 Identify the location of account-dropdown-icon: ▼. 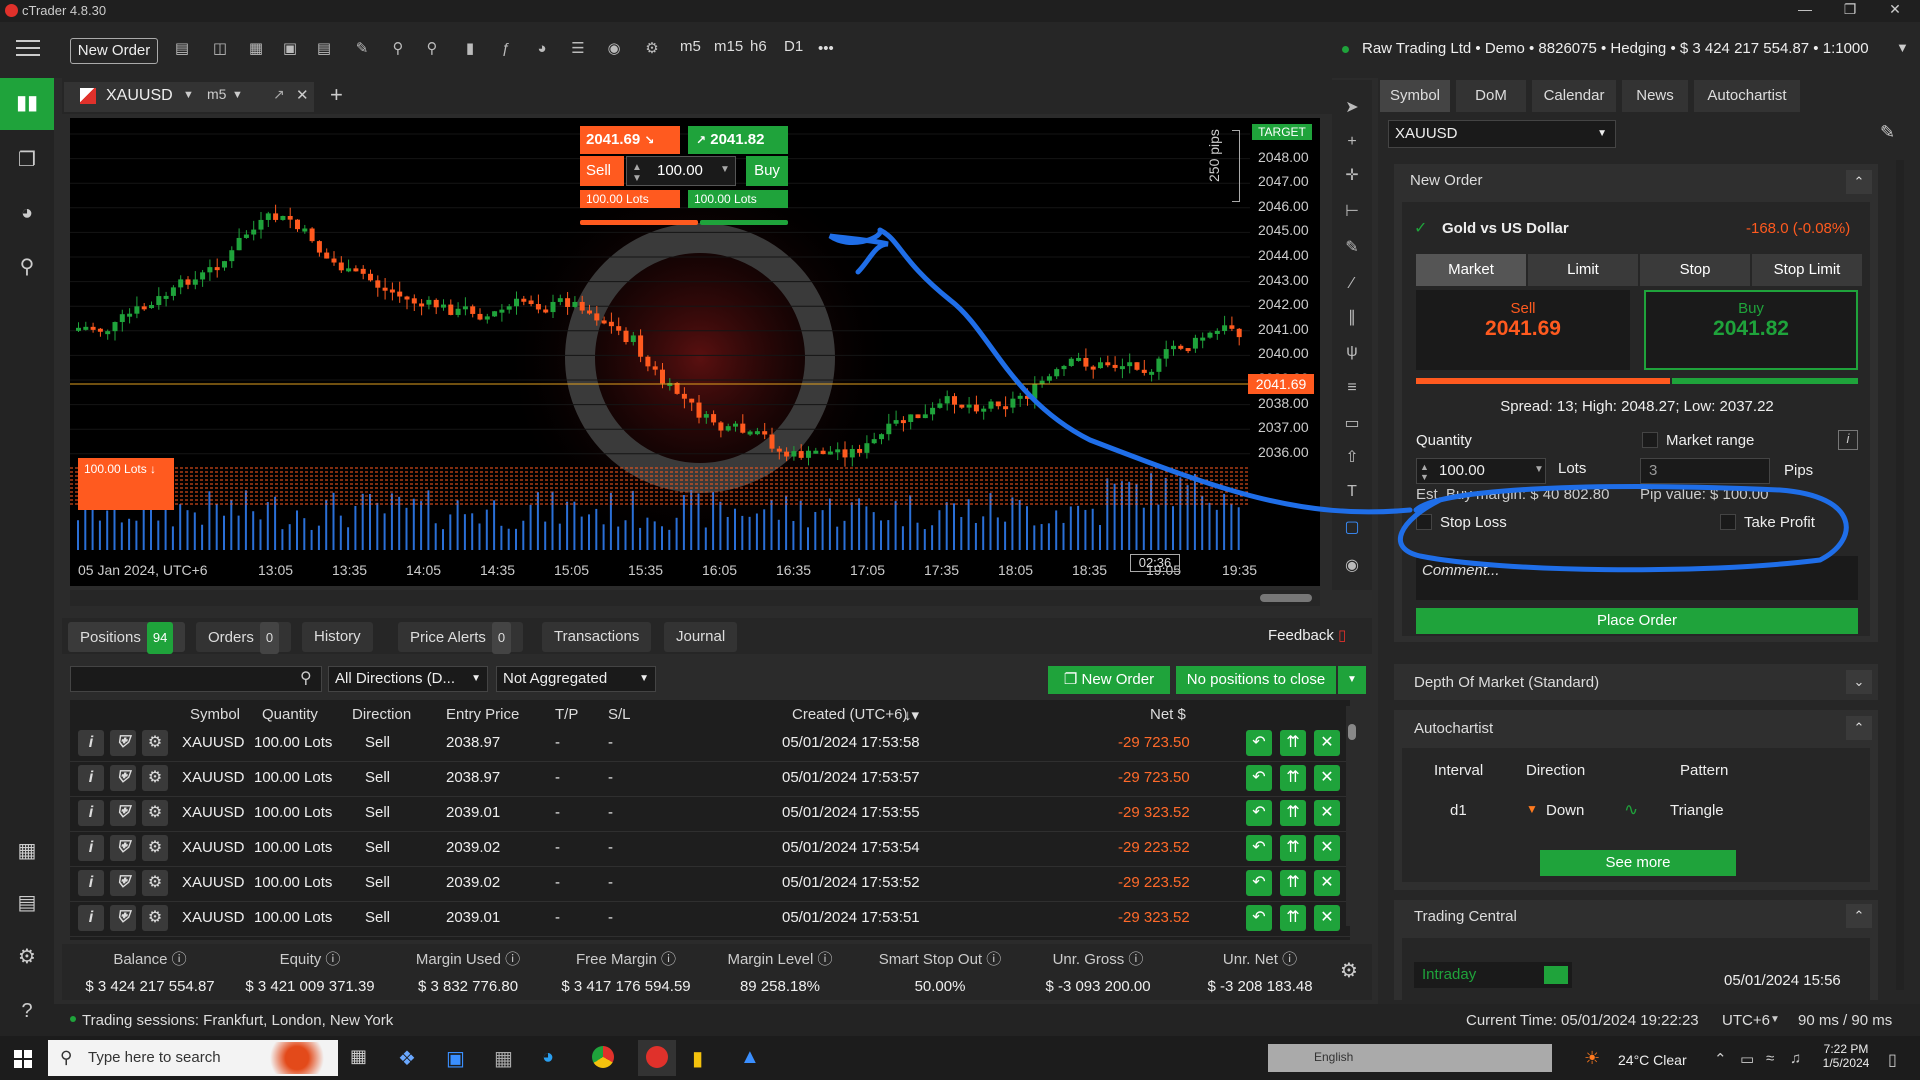
(1902, 47).